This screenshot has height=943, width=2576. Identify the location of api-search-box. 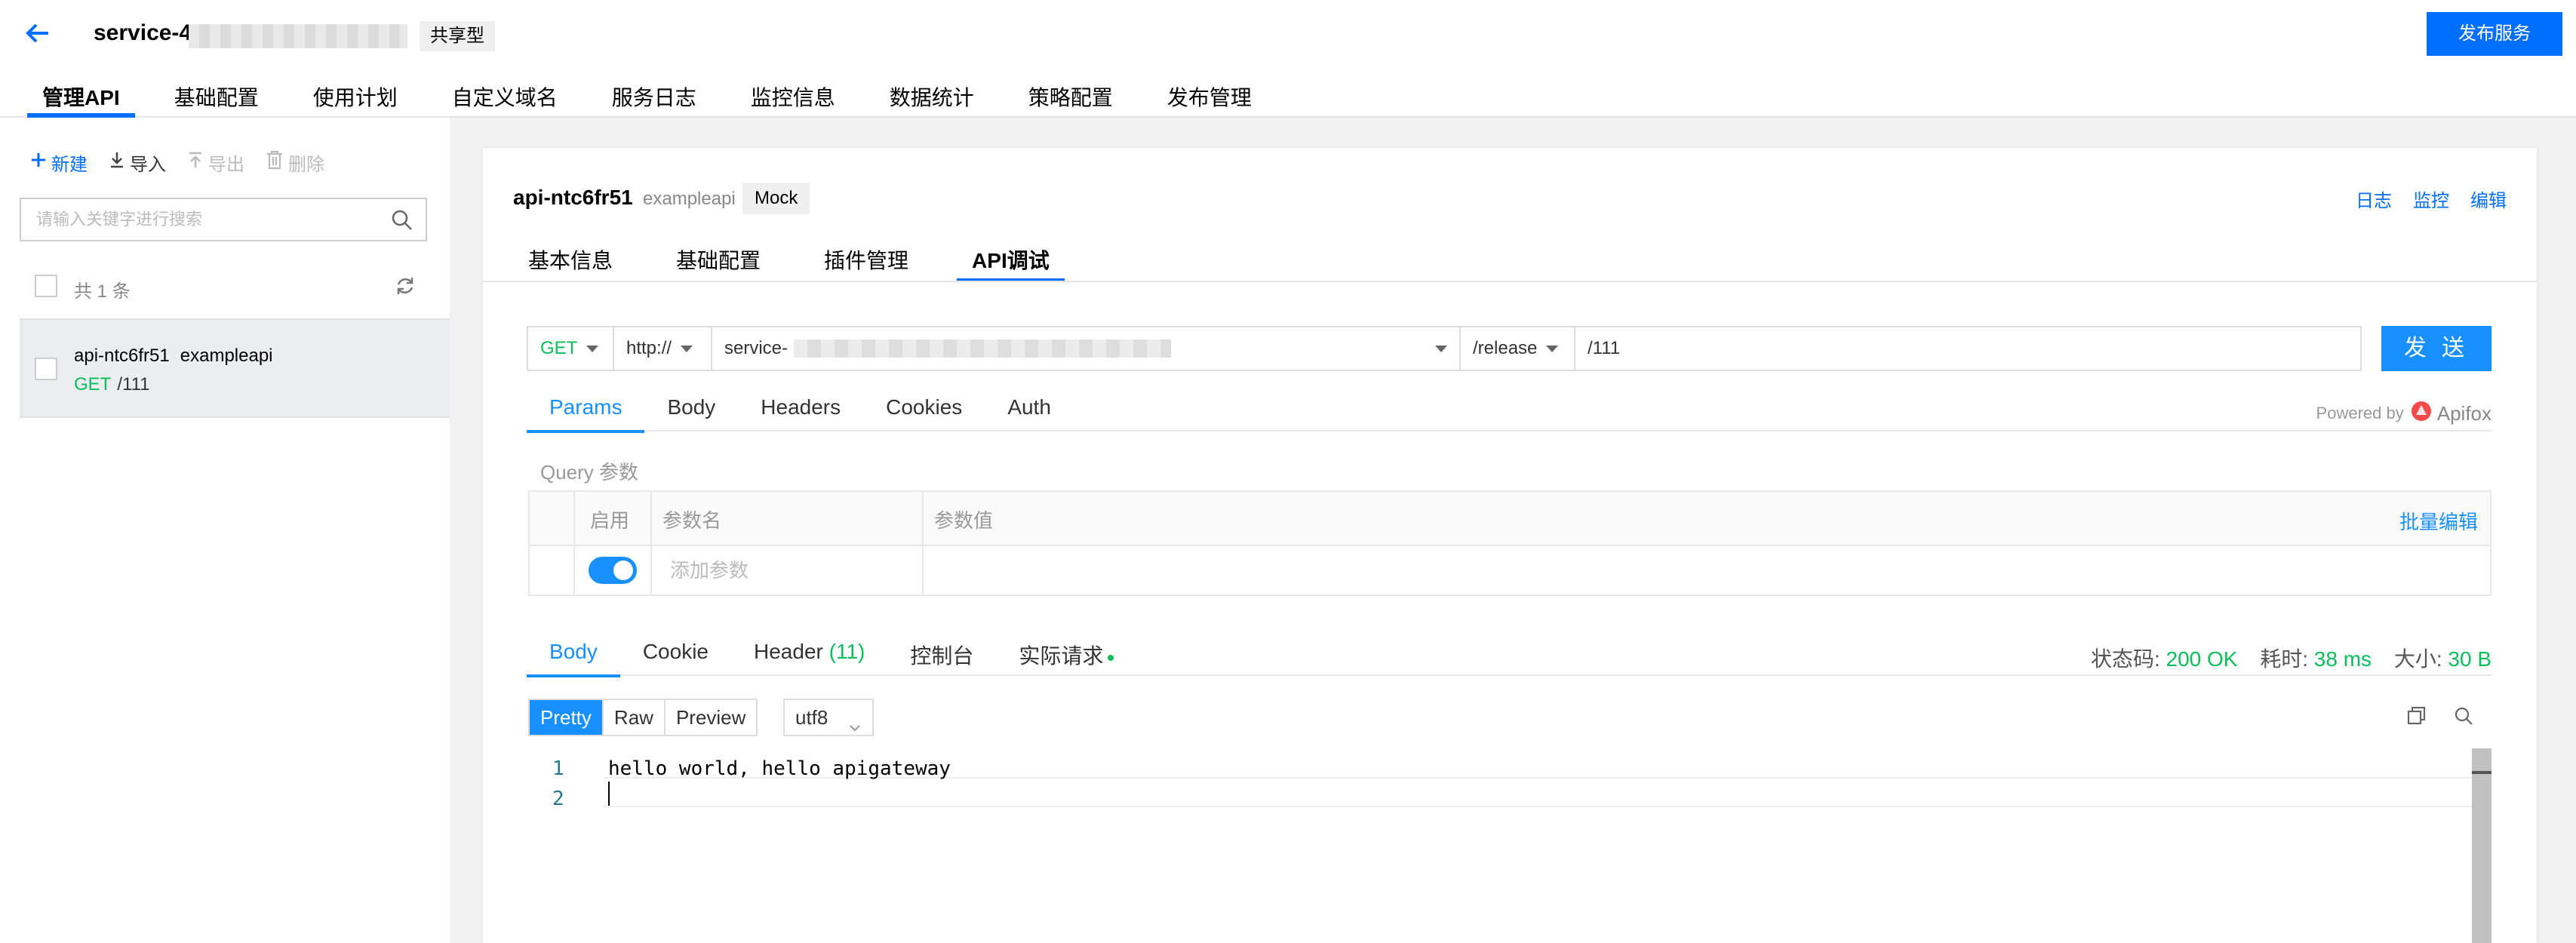
(223, 219).